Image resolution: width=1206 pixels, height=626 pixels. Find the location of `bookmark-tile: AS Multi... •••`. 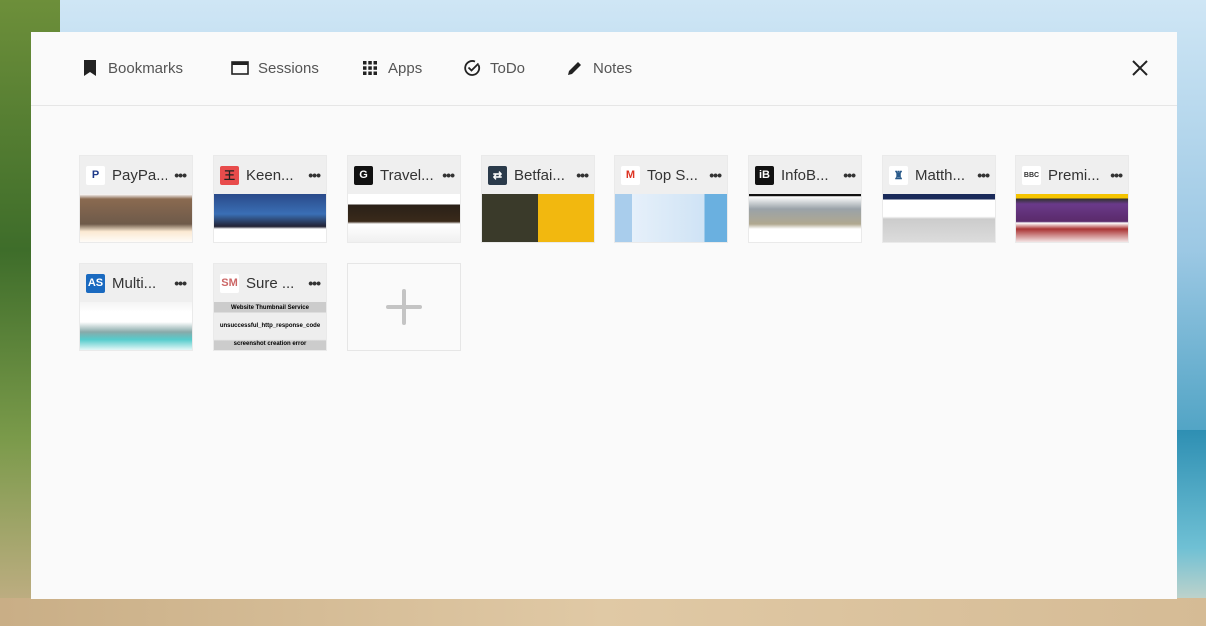

bookmark-tile: AS Multi... ••• is located at coordinates (136, 307).